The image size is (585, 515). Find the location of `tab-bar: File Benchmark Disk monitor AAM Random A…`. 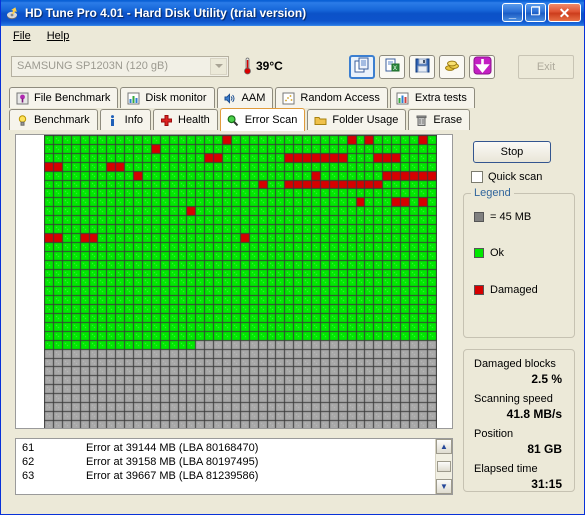

tab-bar: File Benchmark Disk monitor AAM Random A… is located at coordinates (292, 110).